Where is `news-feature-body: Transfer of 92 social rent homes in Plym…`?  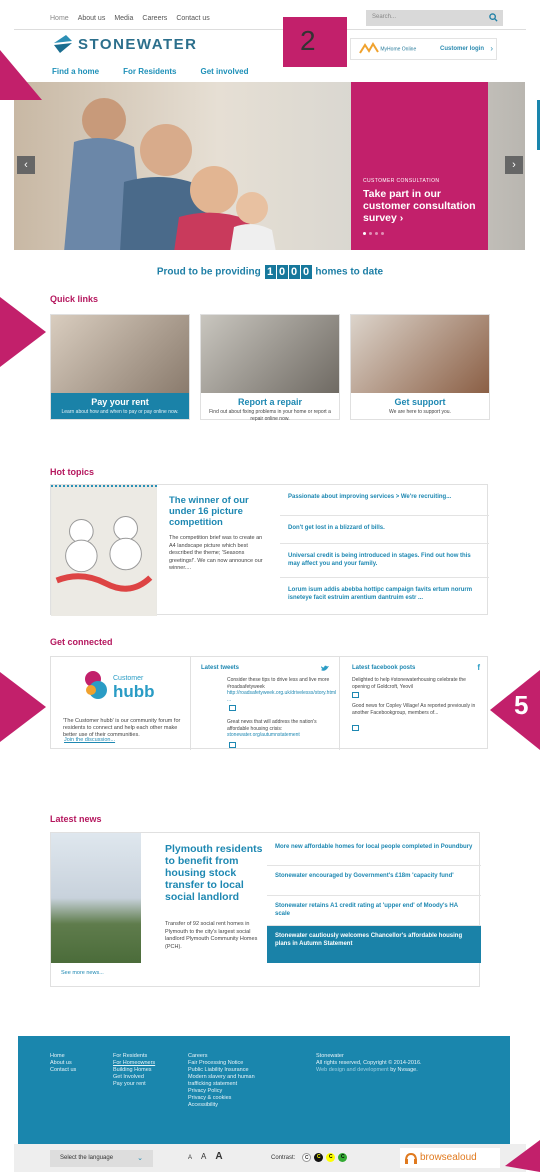 news-feature-body: Transfer of 92 social rent homes in Plym… is located at coordinates (211, 935).